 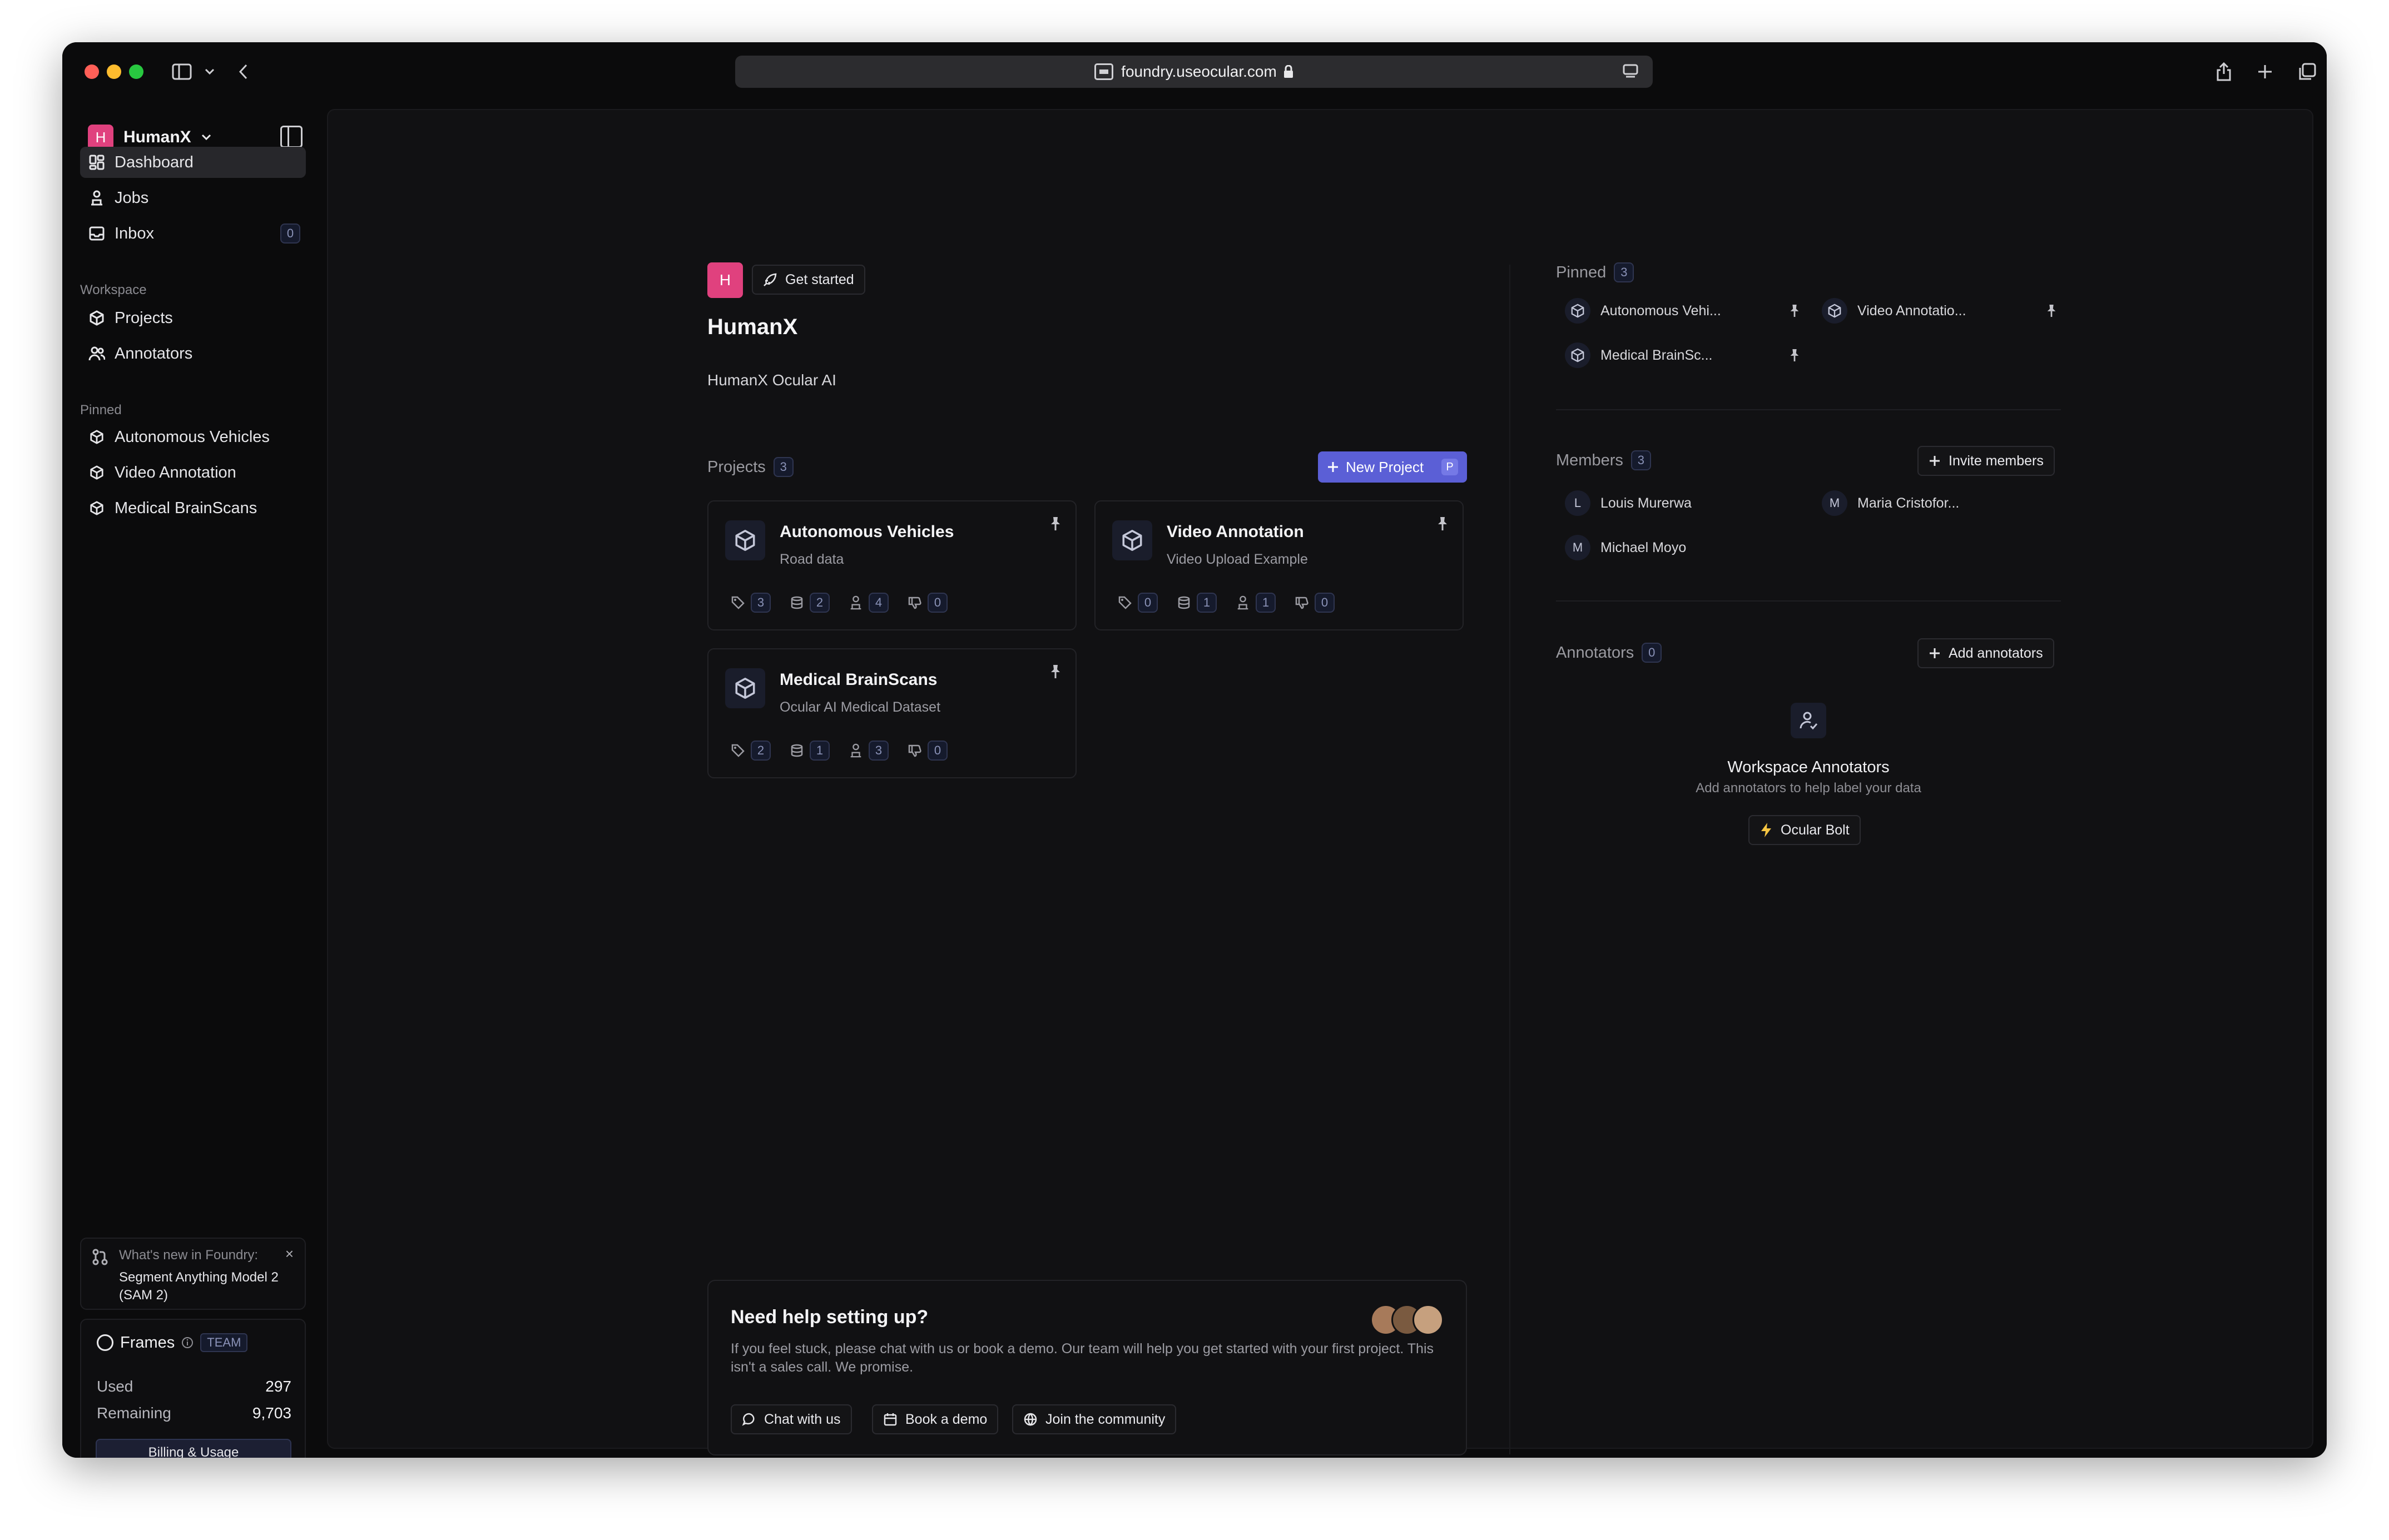 I want to click on member-name: Louis Murerwa, so click(x=1646, y=503).